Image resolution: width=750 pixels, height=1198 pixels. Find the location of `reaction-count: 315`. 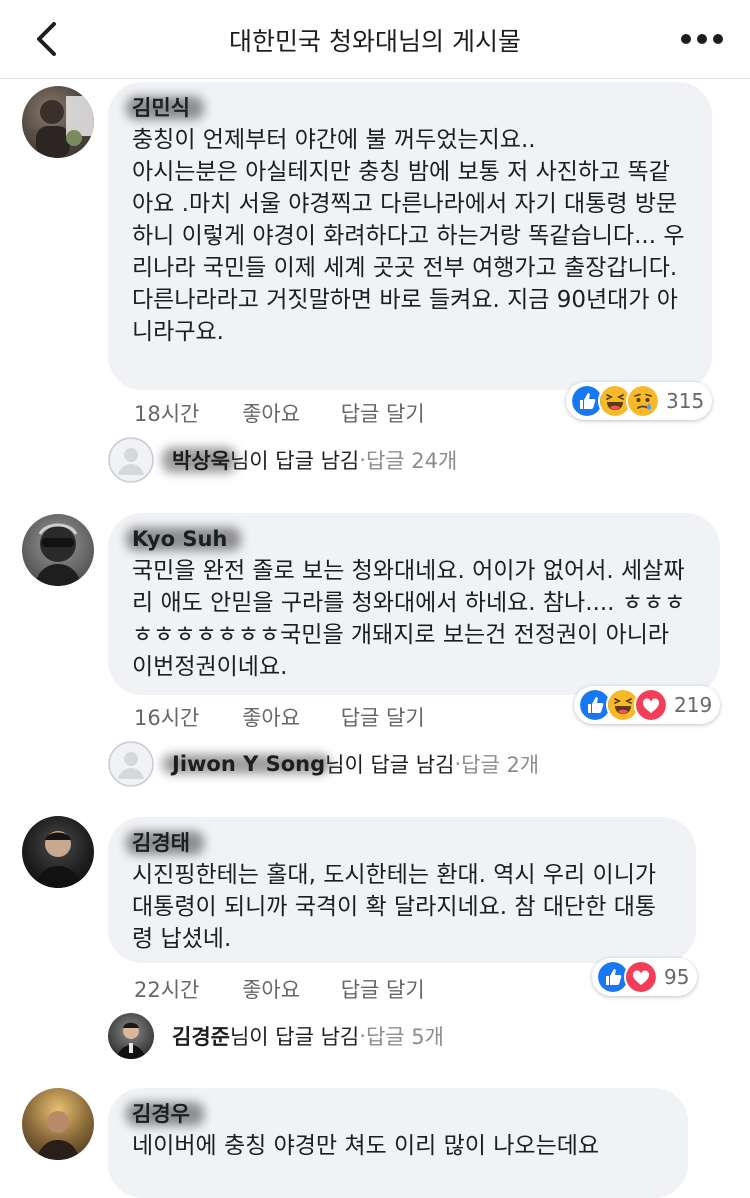

reaction-count: 315 is located at coordinates (685, 401).